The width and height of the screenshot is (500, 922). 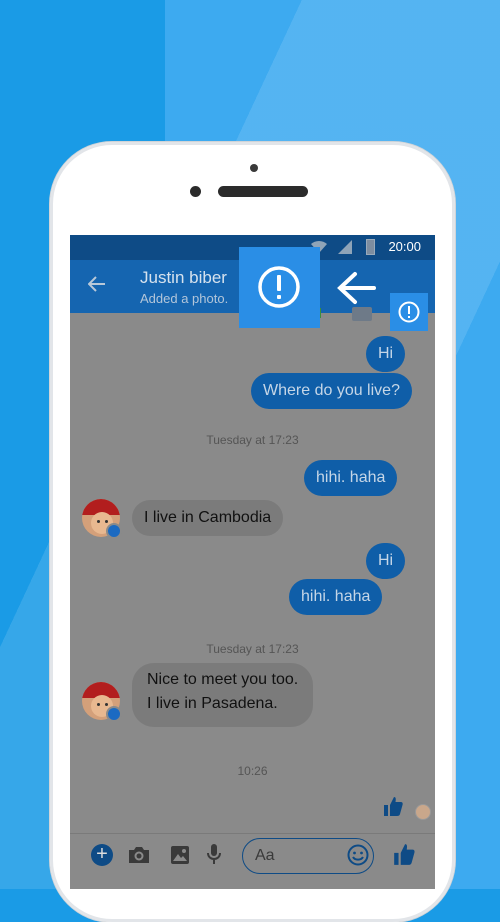 What do you see at coordinates (345, 247) in the screenshot?
I see `signal-icon` at bounding box center [345, 247].